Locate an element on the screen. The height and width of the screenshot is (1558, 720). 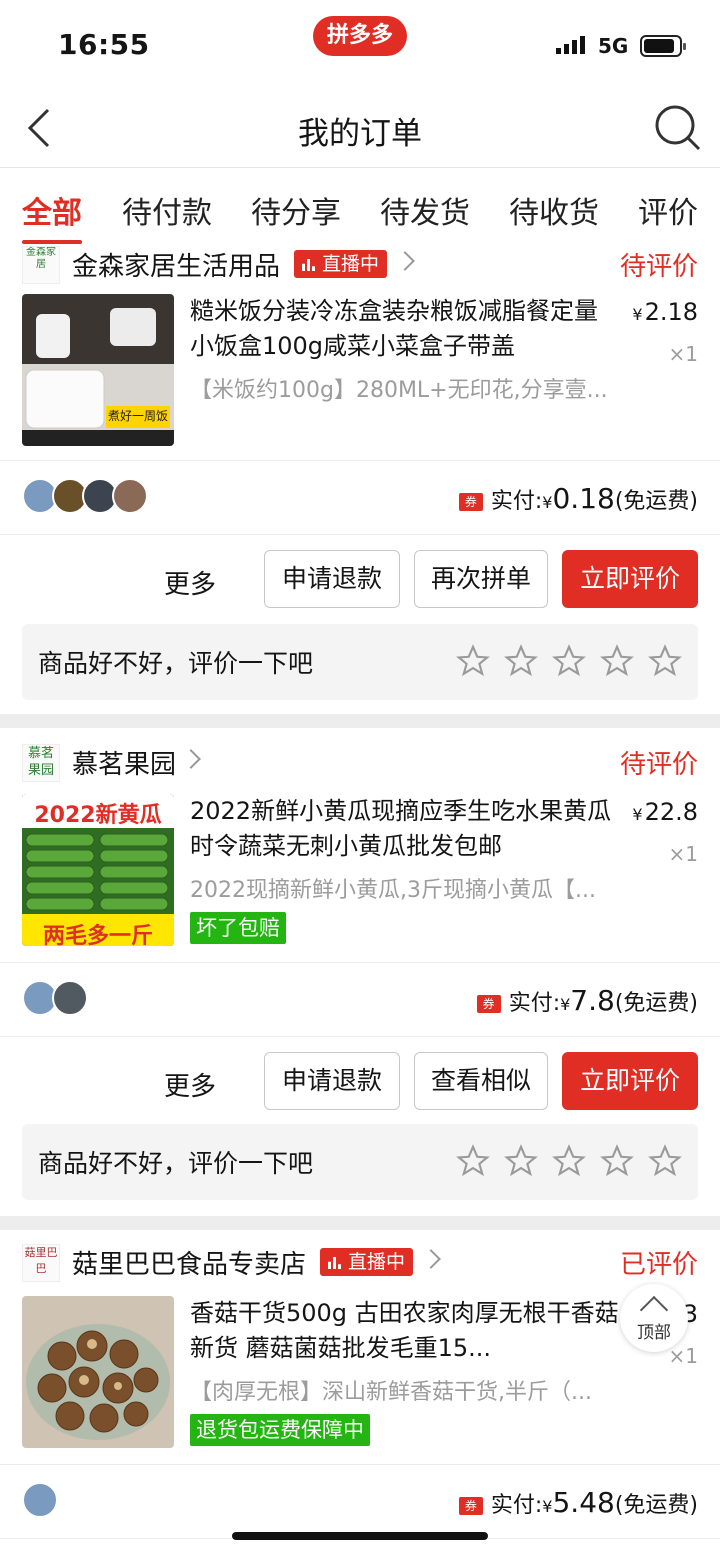
back-to-top-button: 顶部 is located at coordinates (654, 1318).